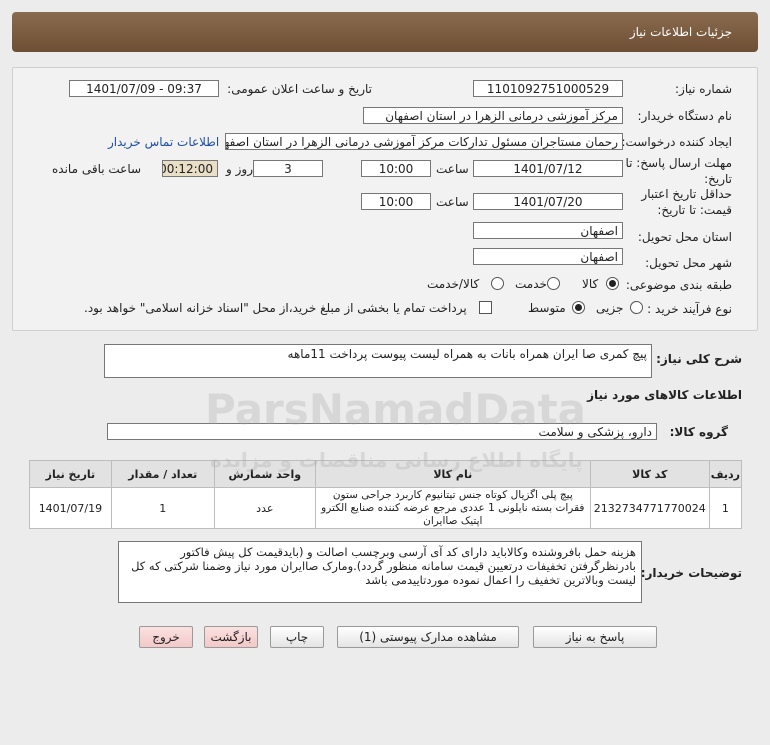  What do you see at coordinates (70, 508) in the screenshot?
I see `cell-date: 1401/07/19` at bounding box center [70, 508].